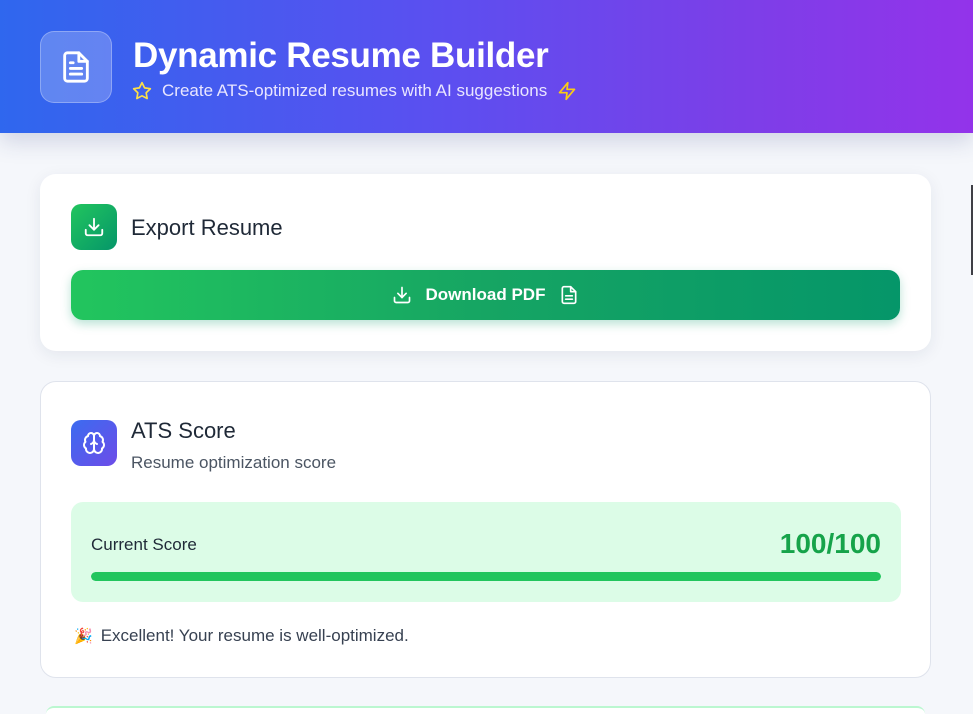 The image size is (973, 714). Describe the element at coordinates (183, 430) in the screenshot. I see `ats-card-title: ATS Score` at that location.